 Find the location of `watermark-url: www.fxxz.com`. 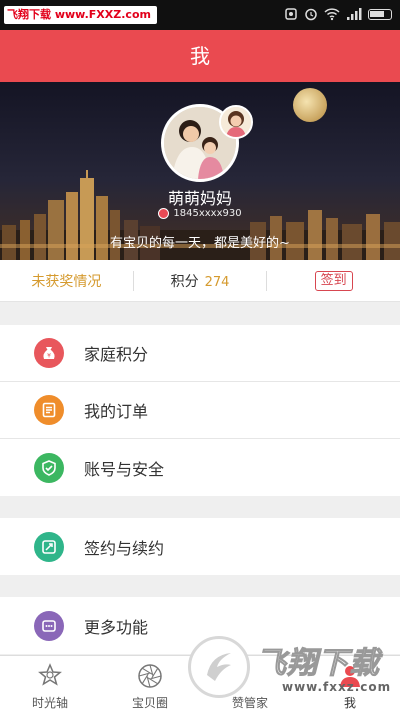

watermark-url: www.fxxz.com is located at coordinates (337, 687).